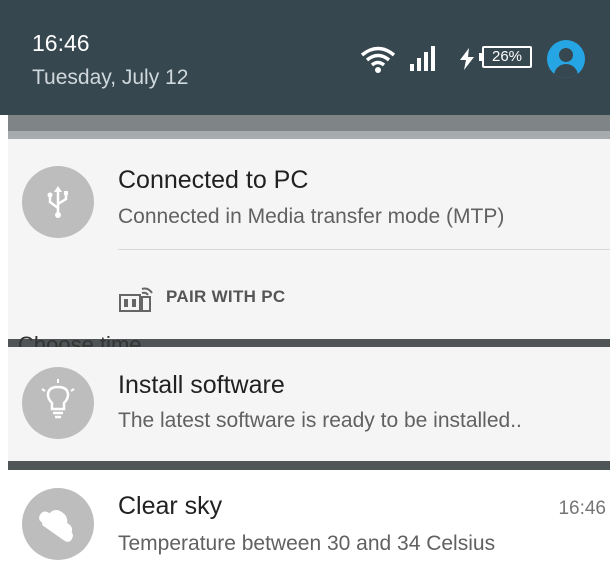  I want to click on notification-subtitle: Temperature between 30 and 34 Celsius, so click(307, 543).